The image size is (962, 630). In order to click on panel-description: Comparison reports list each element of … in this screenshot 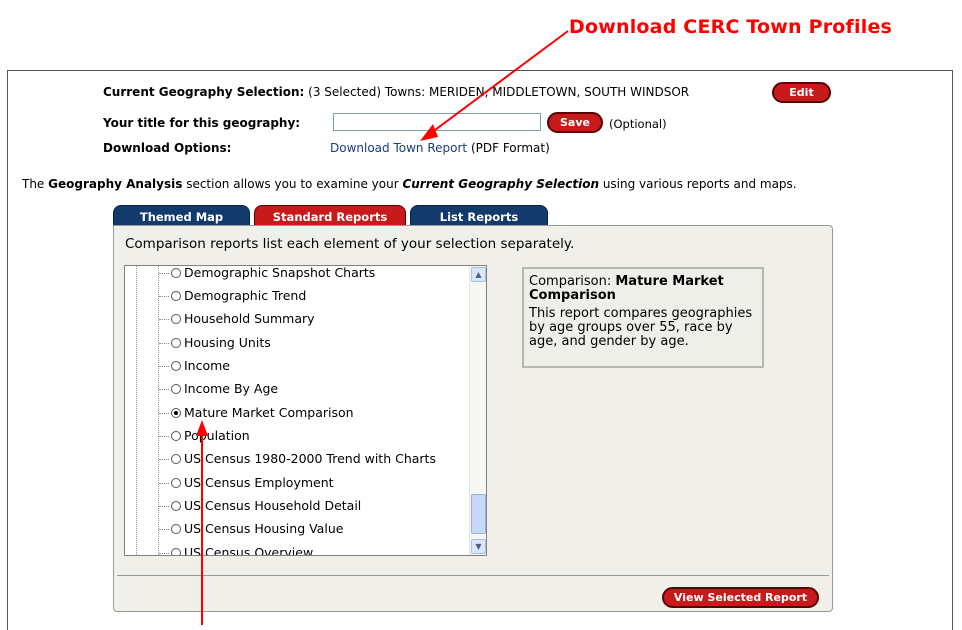, I will do `click(350, 244)`.